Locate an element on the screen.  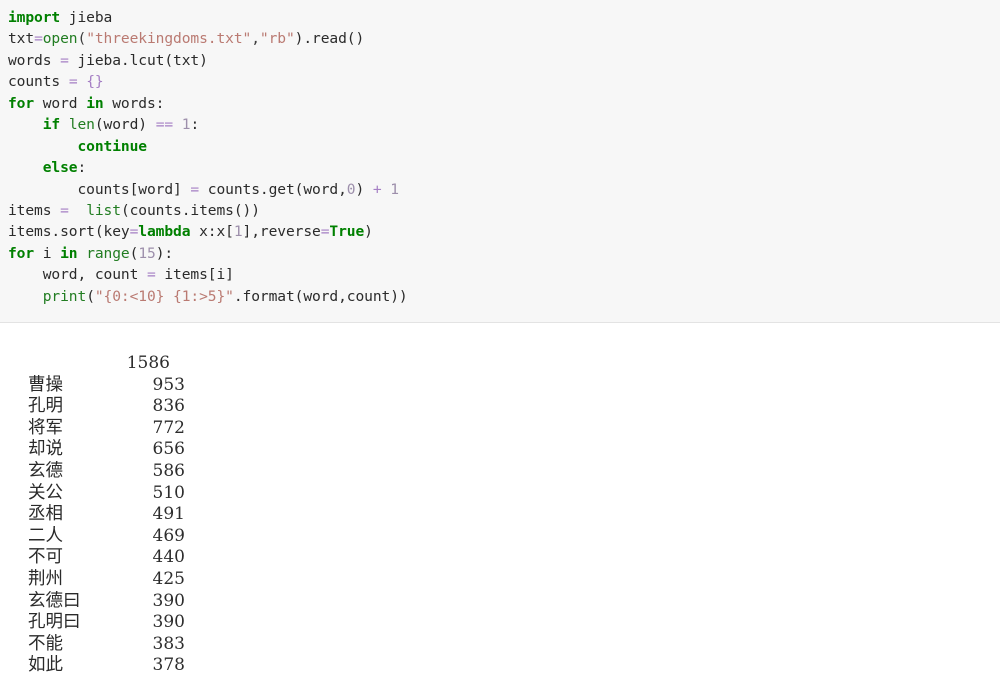
output-word: 二人 is located at coordinates (45, 535).